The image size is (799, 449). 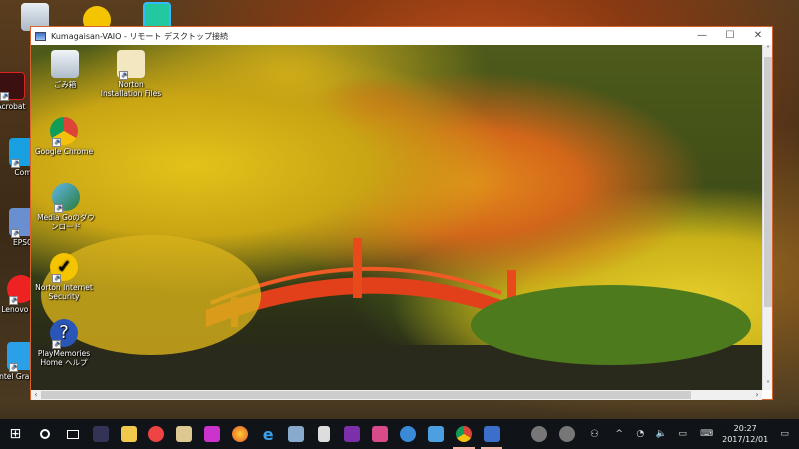 I want to click on remote-recycle-bin: ごみ箱, so click(x=65, y=69).